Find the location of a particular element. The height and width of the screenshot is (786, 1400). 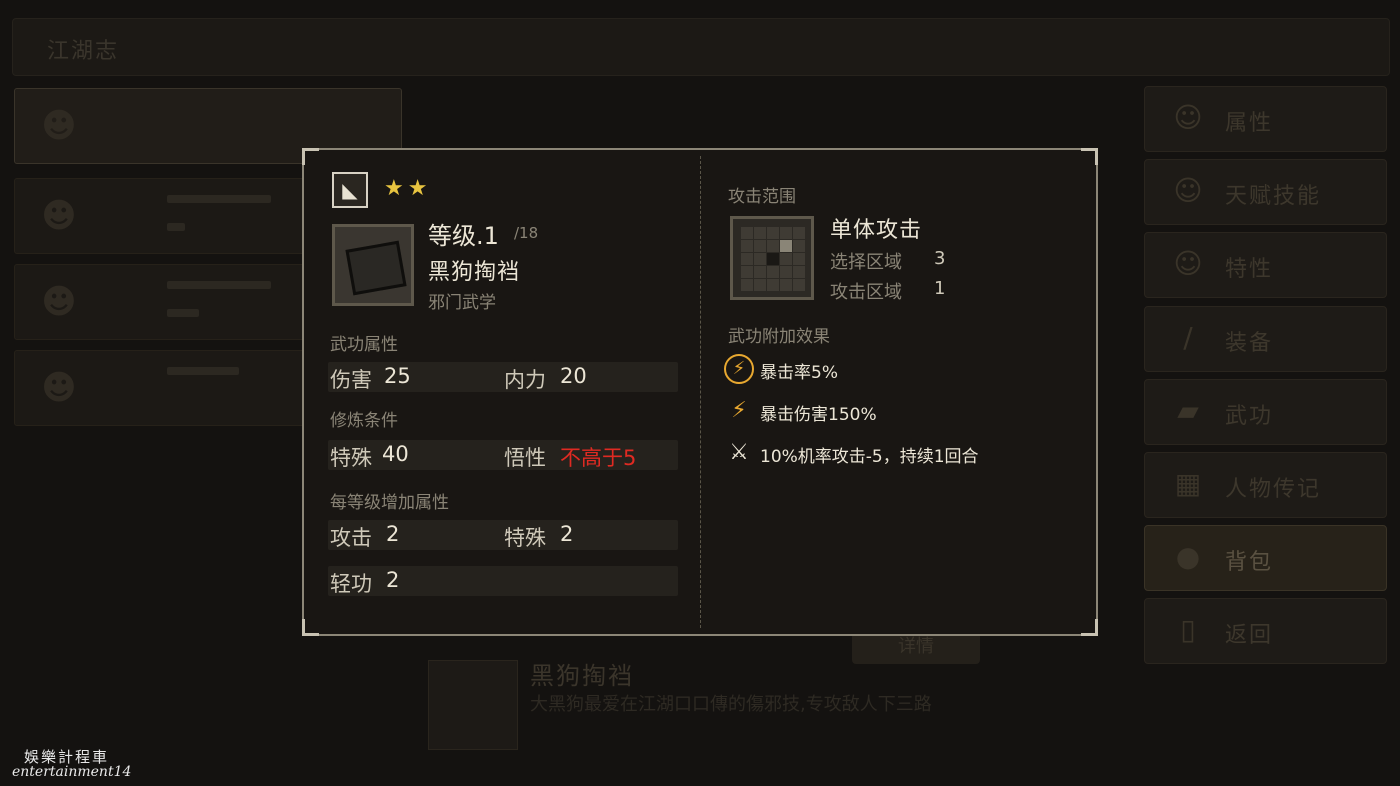

book-icon: ▰ is located at coordinates (1188, 410).